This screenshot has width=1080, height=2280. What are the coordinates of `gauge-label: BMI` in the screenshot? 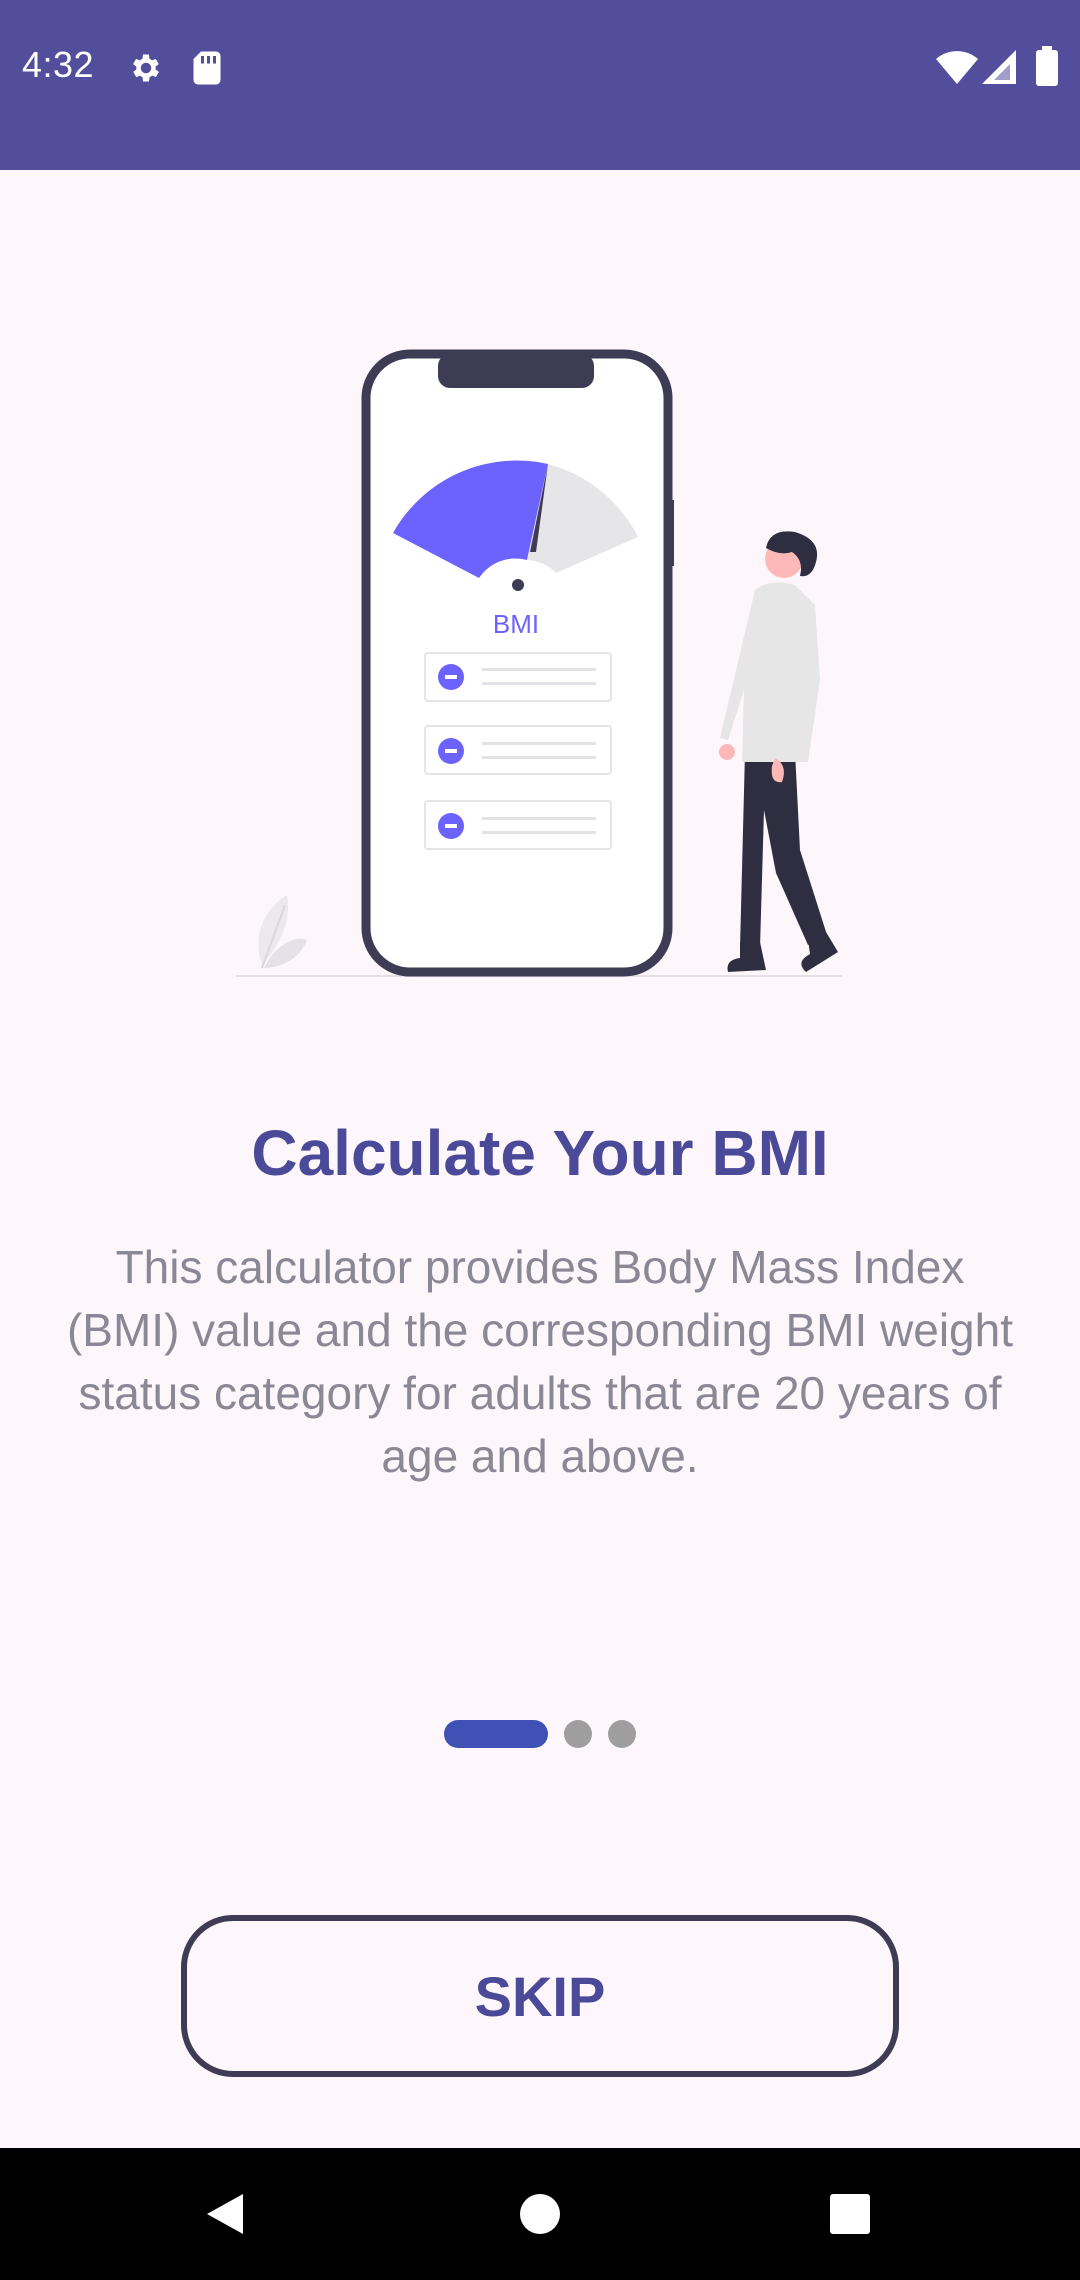 It's located at (516, 624).